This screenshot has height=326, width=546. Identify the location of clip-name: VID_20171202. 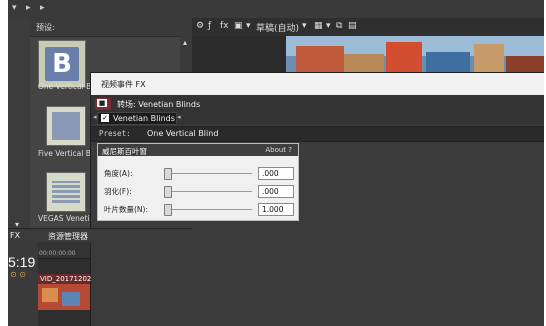
(66, 279).